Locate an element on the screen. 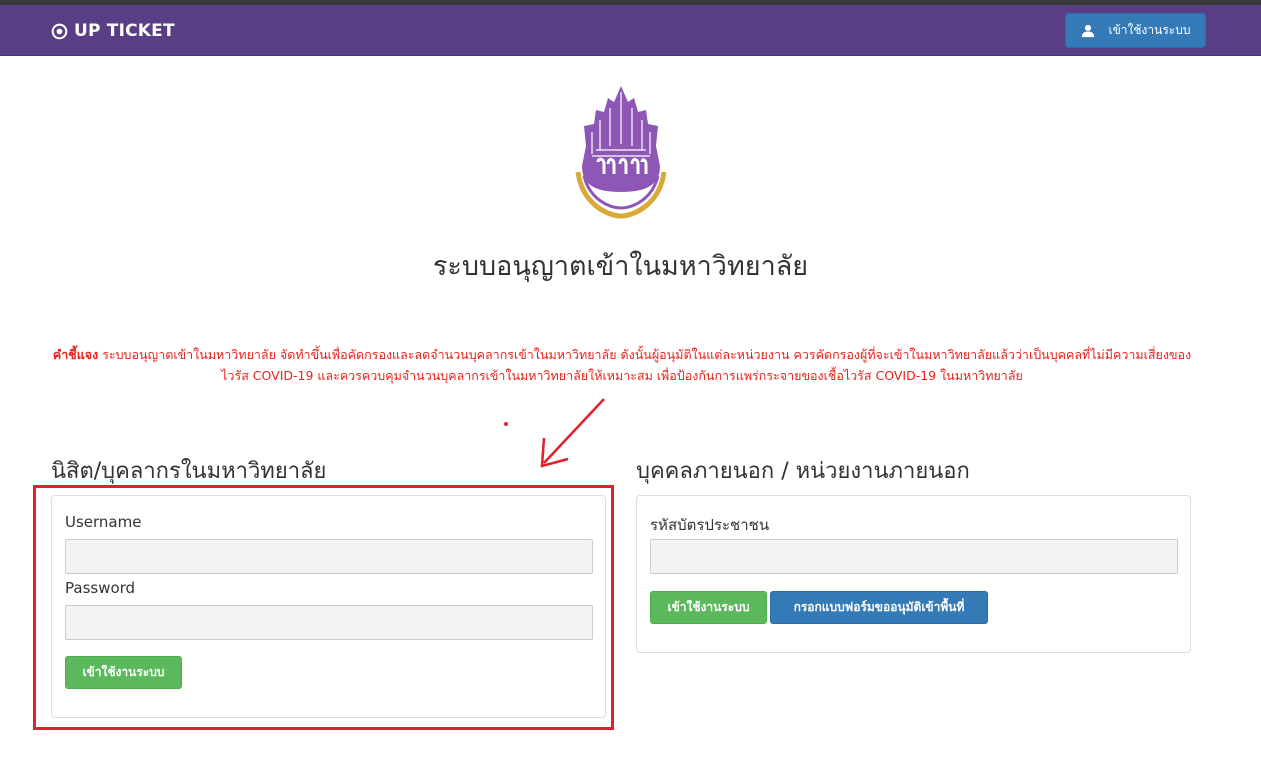 The image size is (1261, 758). external-section-title: บุคคลภายนอก / หน่วยงานภายนอก is located at coordinates (803, 471).